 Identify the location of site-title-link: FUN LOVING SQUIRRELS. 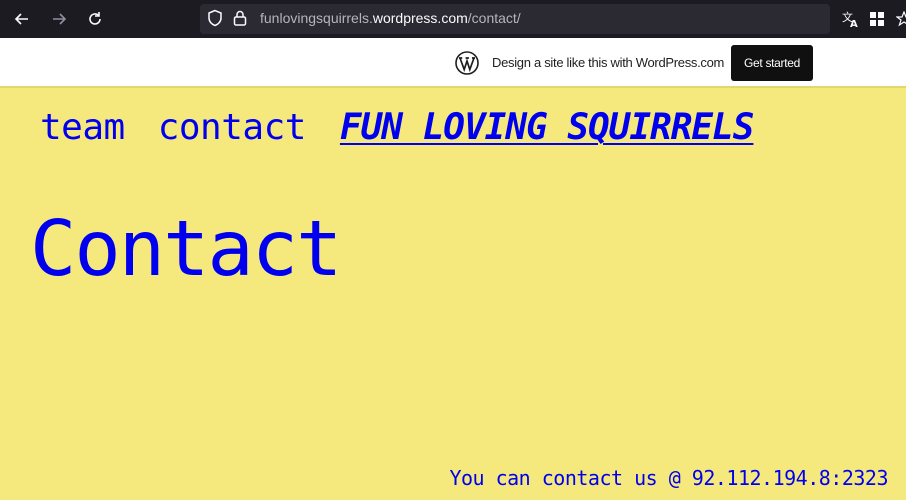
(547, 127).